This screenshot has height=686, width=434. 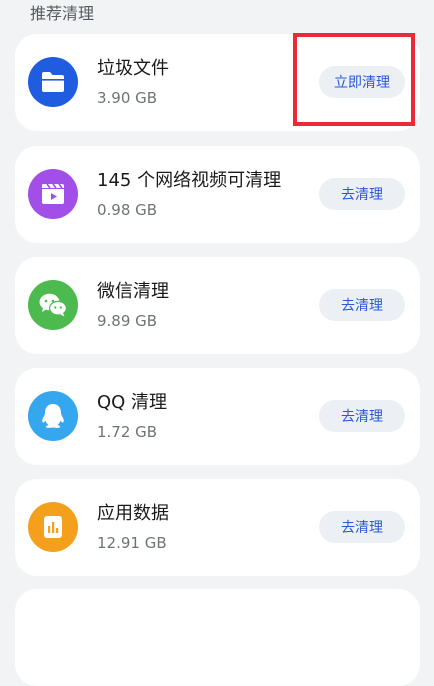 What do you see at coordinates (127, 210) in the screenshot?
I see `item-size: 0.98 GB` at bounding box center [127, 210].